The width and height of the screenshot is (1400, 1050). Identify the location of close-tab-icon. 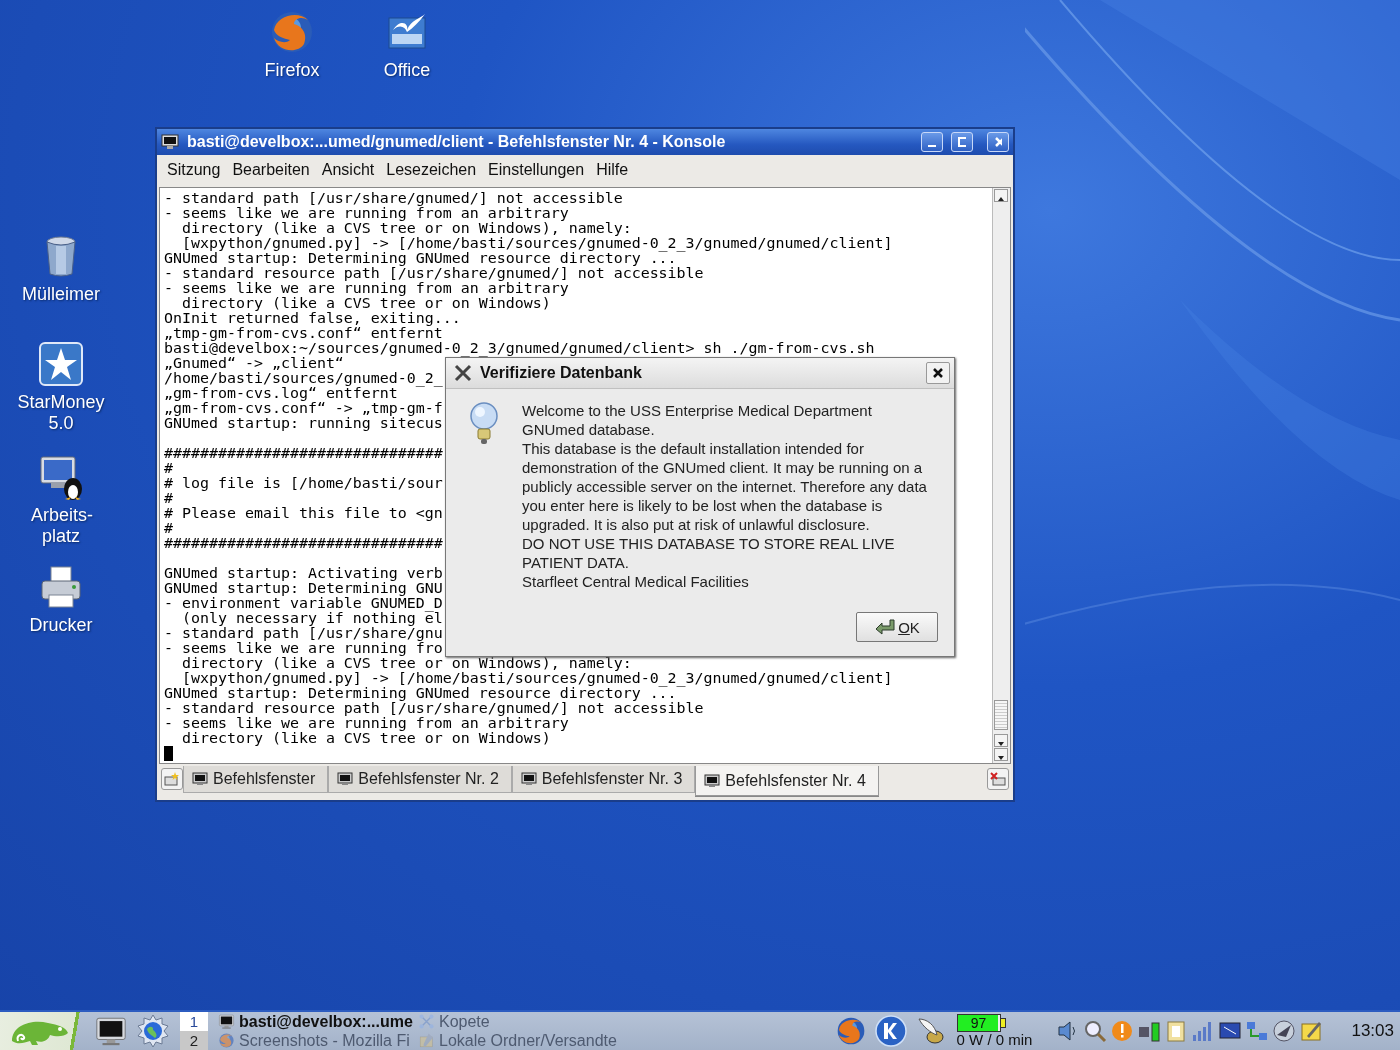
(998, 779).